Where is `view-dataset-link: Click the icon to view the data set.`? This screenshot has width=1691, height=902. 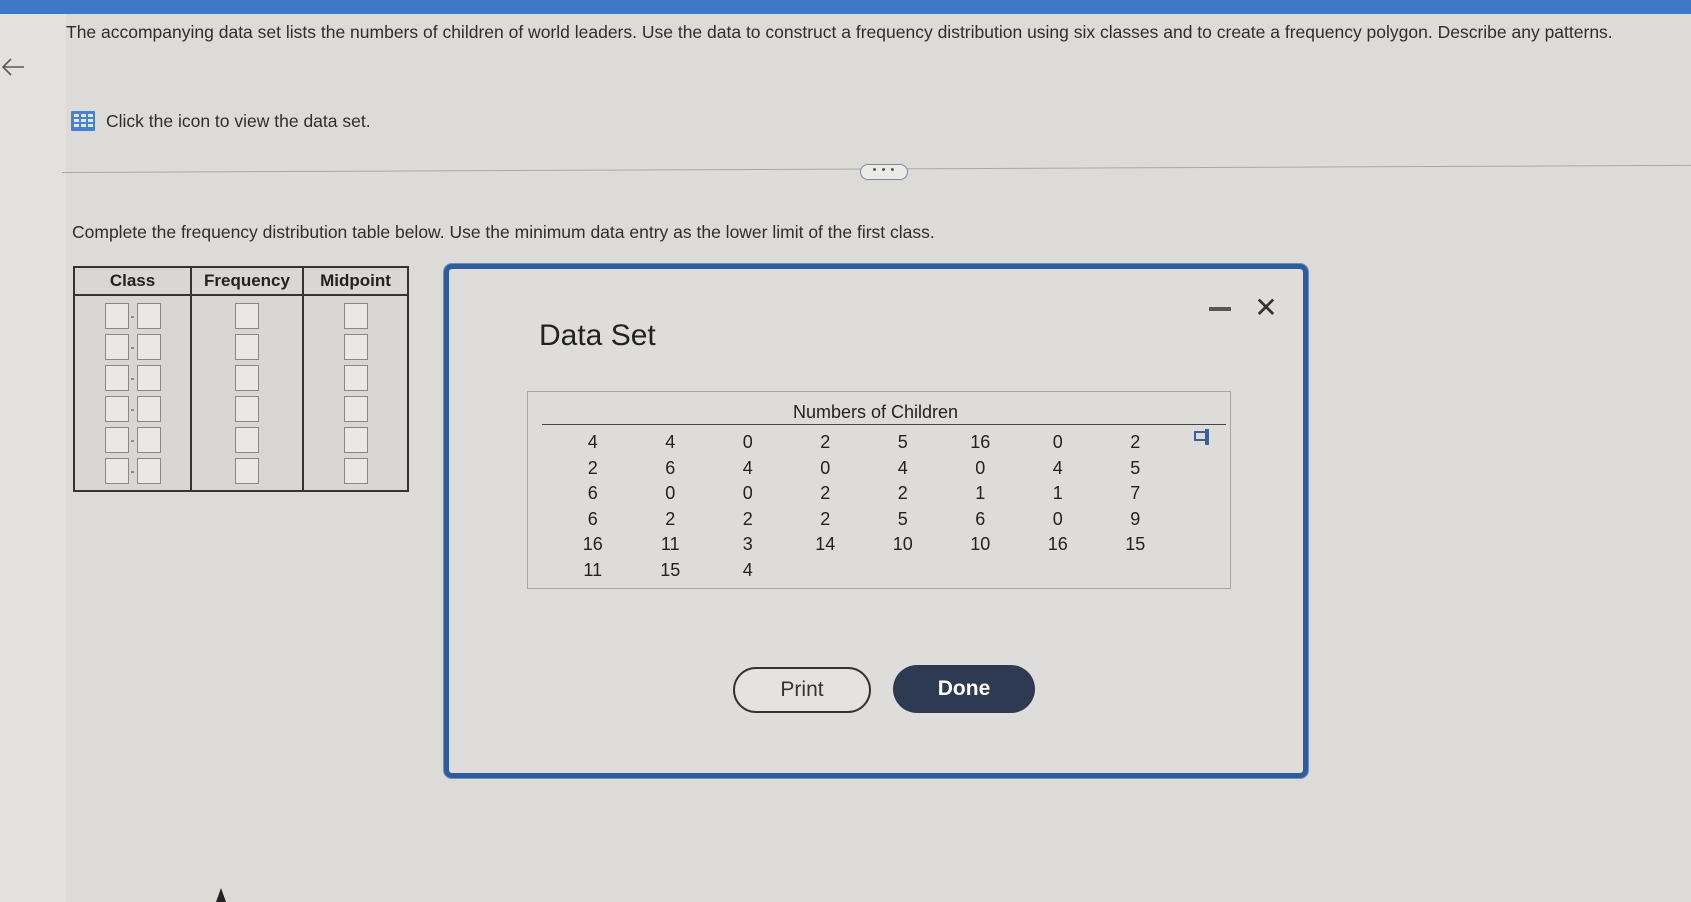
view-dataset-link: Click the icon to view the data set. is located at coordinates (220, 121).